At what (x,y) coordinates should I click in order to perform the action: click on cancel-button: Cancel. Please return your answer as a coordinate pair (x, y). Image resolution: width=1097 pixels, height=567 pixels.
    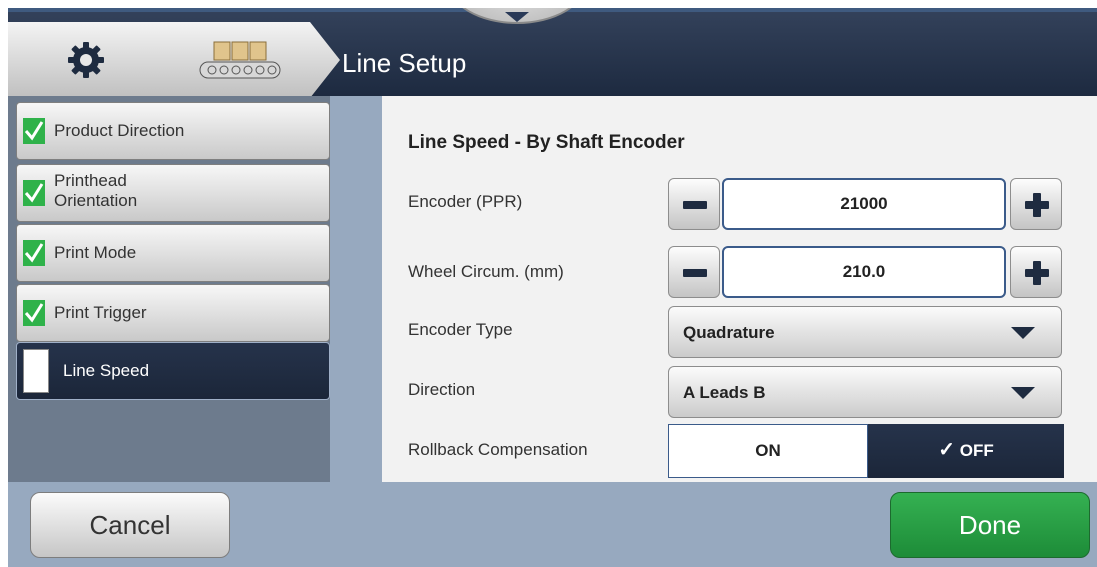
    Looking at the image, I should click on (130, 525).